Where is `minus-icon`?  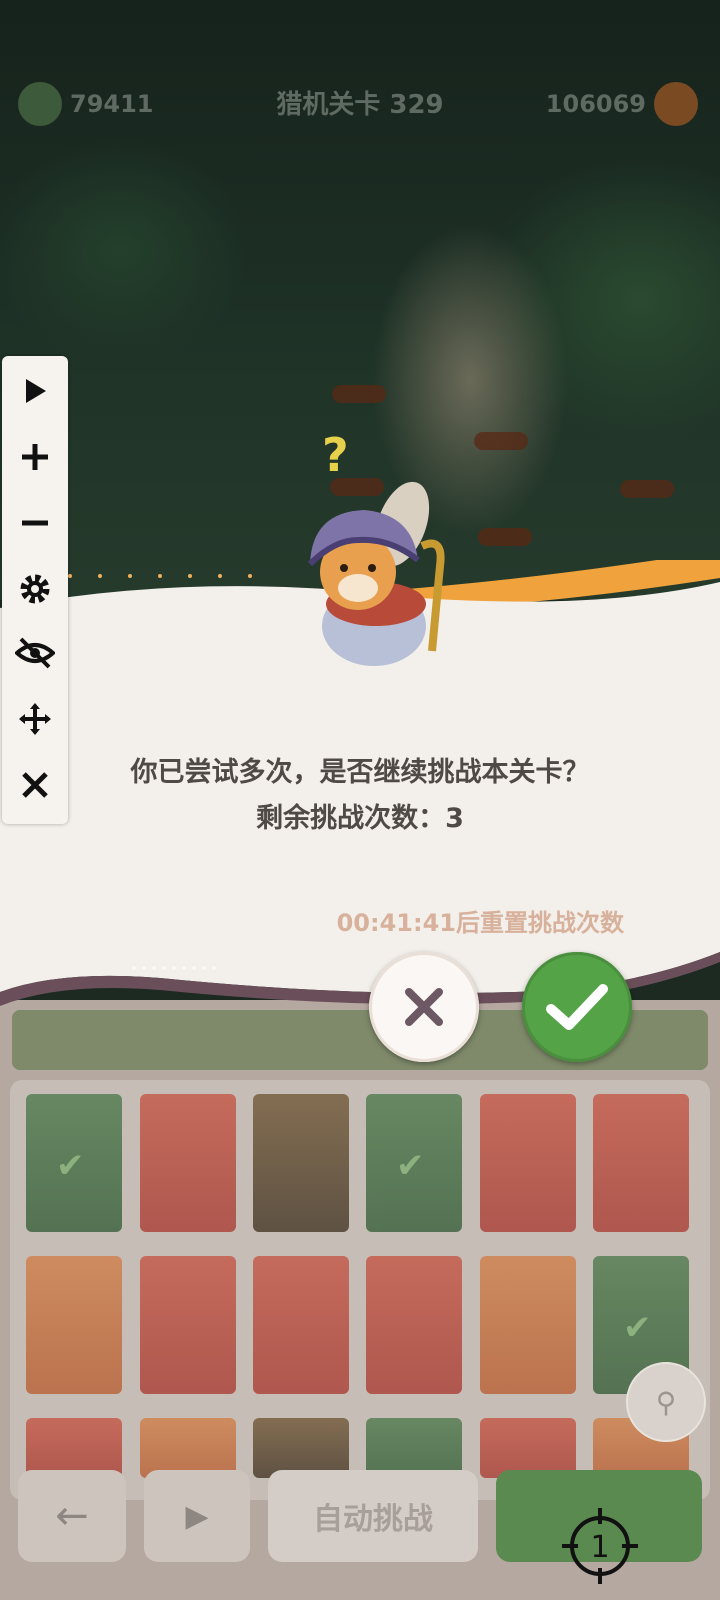
minus-icon is located at coordinates (35, 523).